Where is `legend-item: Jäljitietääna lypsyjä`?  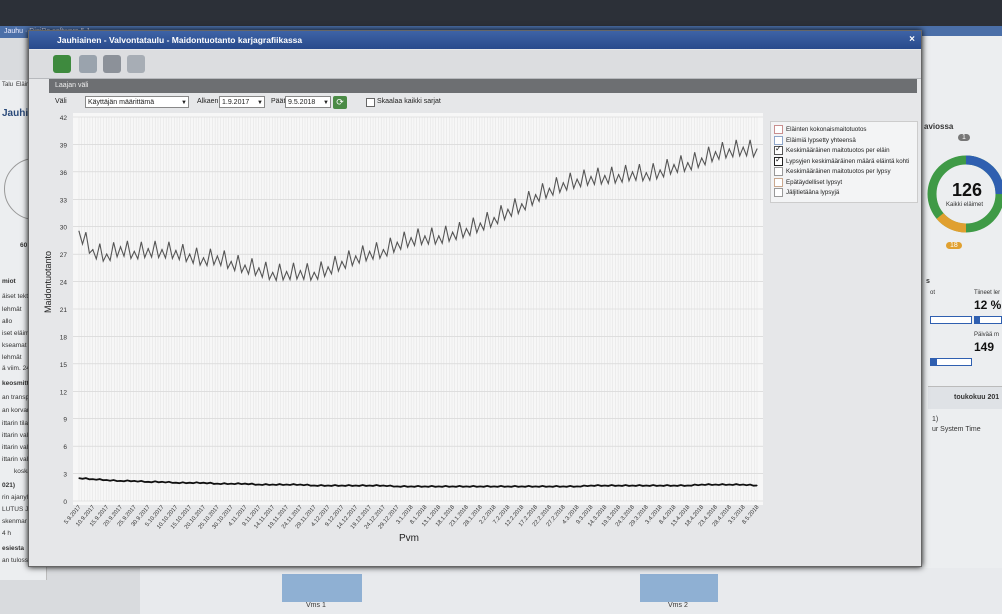
legend-item: Jäljitietääna lypsyjä is located at coordinates (806, 192).